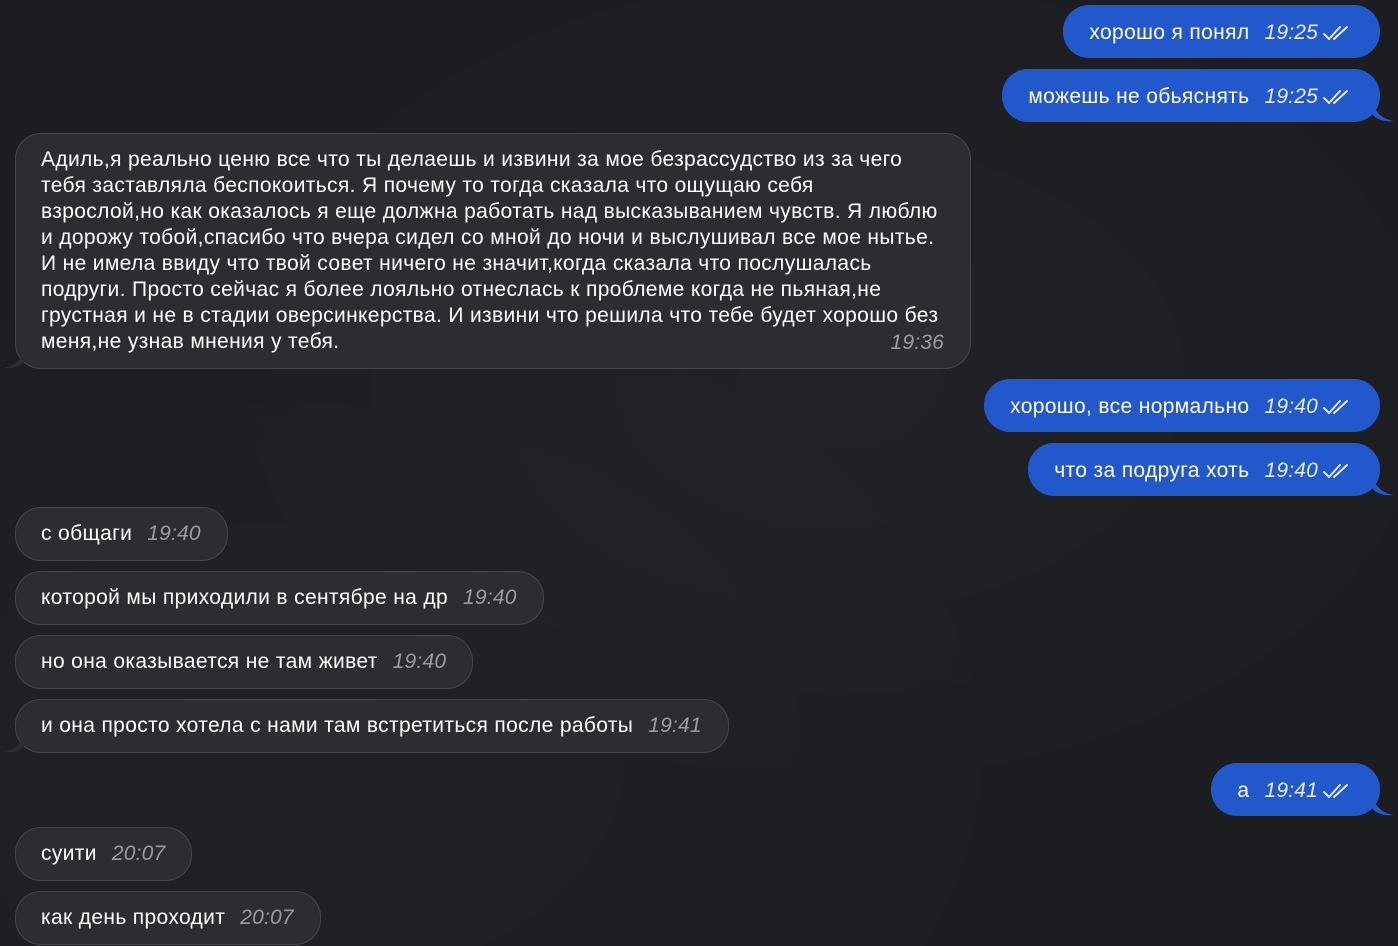 This screenshot has height=946, width=1398. I want to click on message-bubble-outgoing: что за подруга хоть 19:40, so click(1211, 469).